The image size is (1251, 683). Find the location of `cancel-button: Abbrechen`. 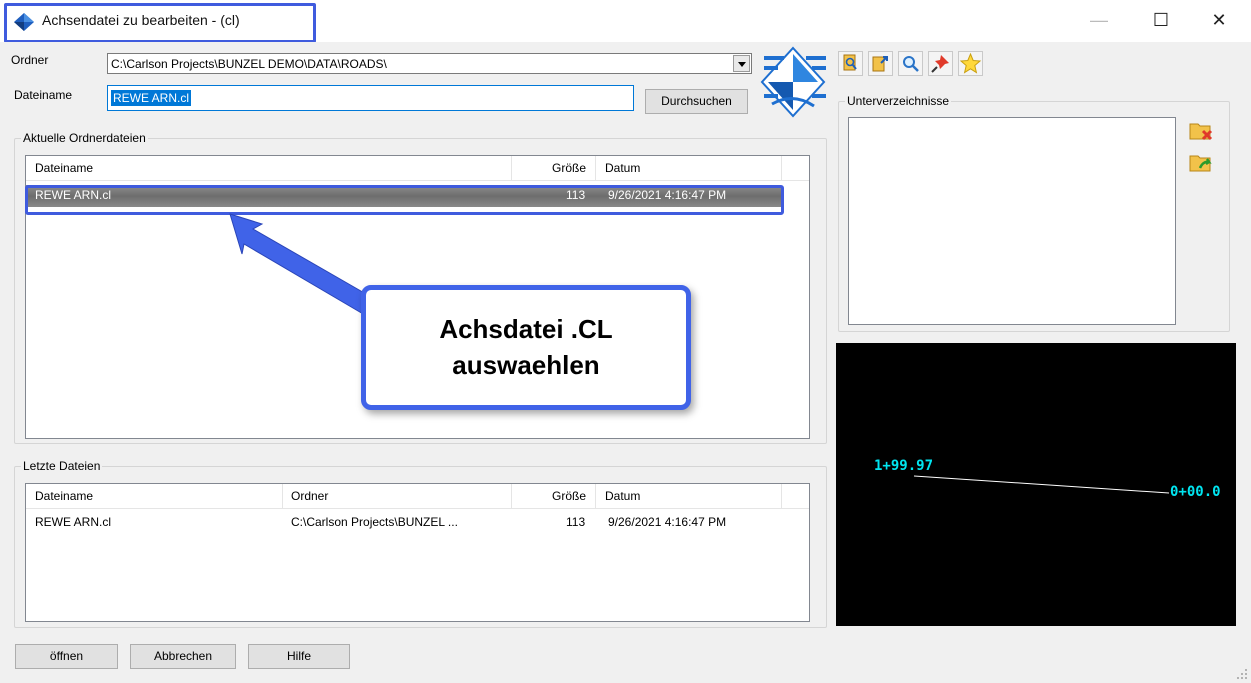

cancel-button: Abbrechen is located at coordinates (183, 656).